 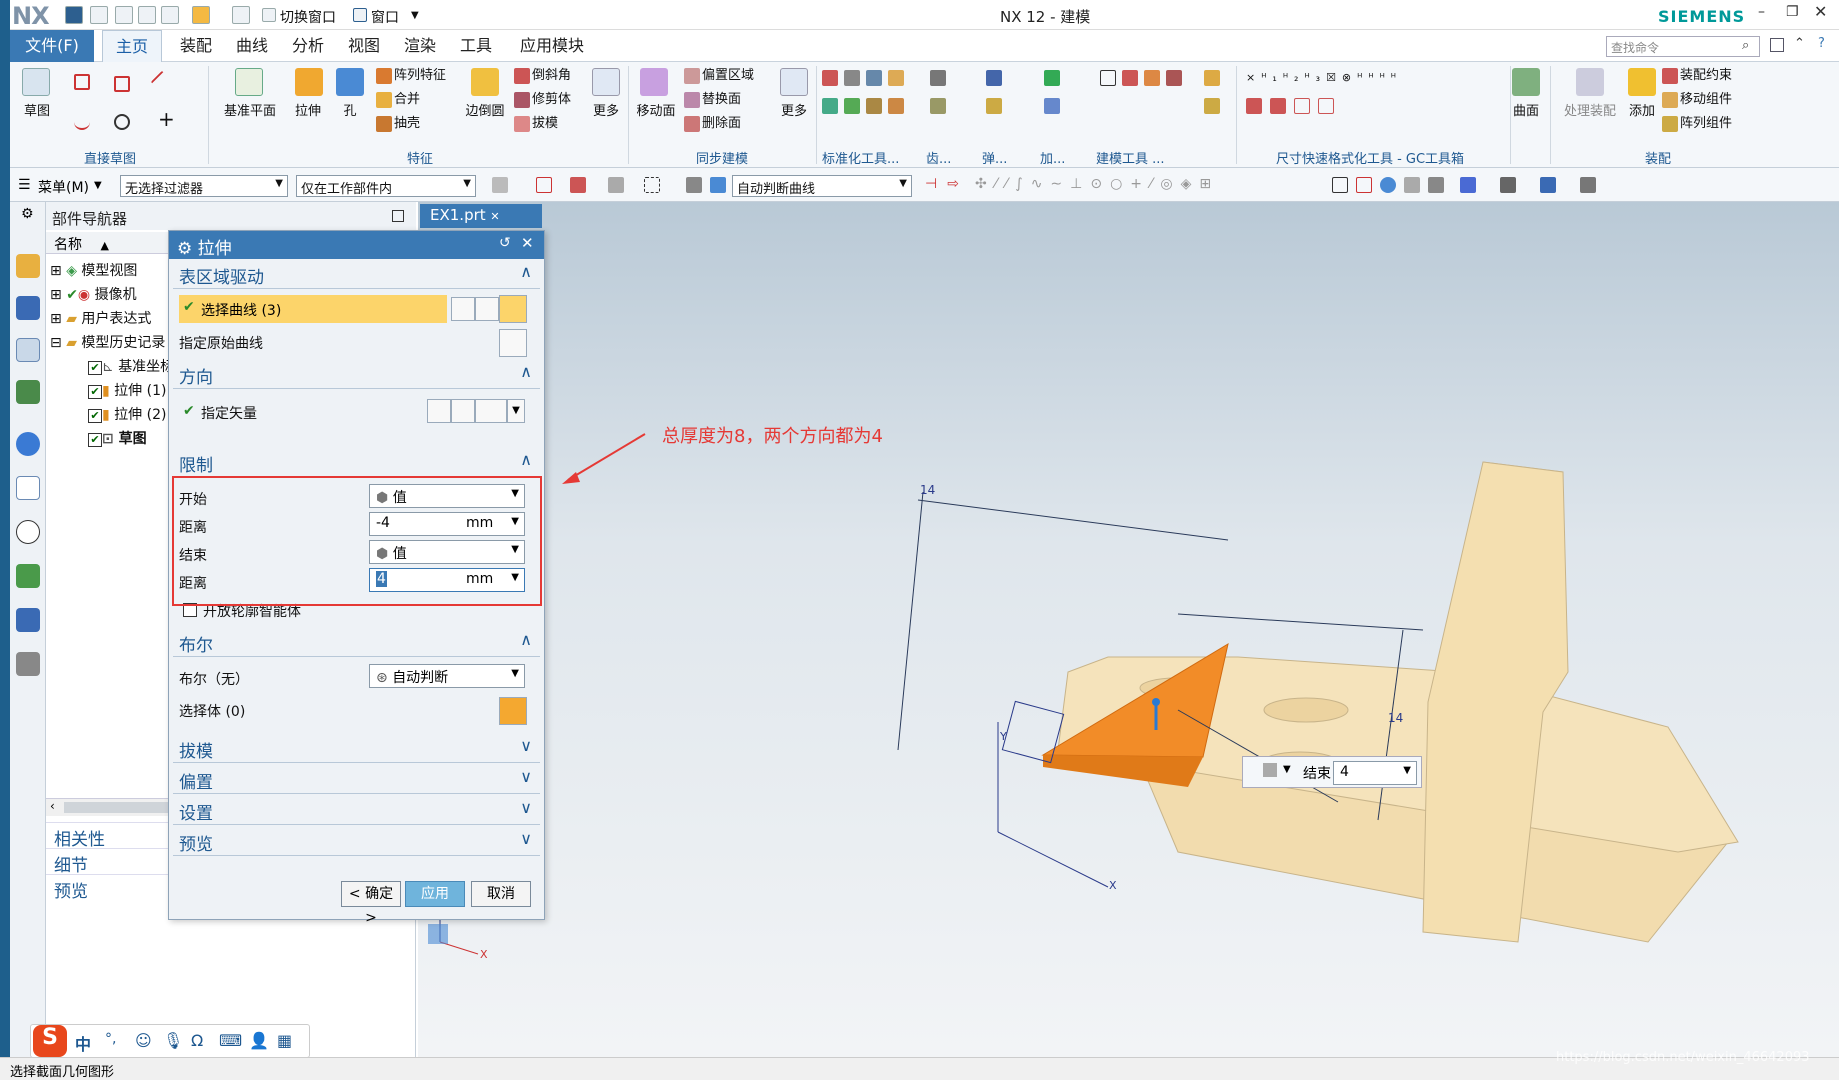 What do you see at coordinates (122, 122) in the screenshot?
I see `circle-icon` at bounding box center [122, 122].